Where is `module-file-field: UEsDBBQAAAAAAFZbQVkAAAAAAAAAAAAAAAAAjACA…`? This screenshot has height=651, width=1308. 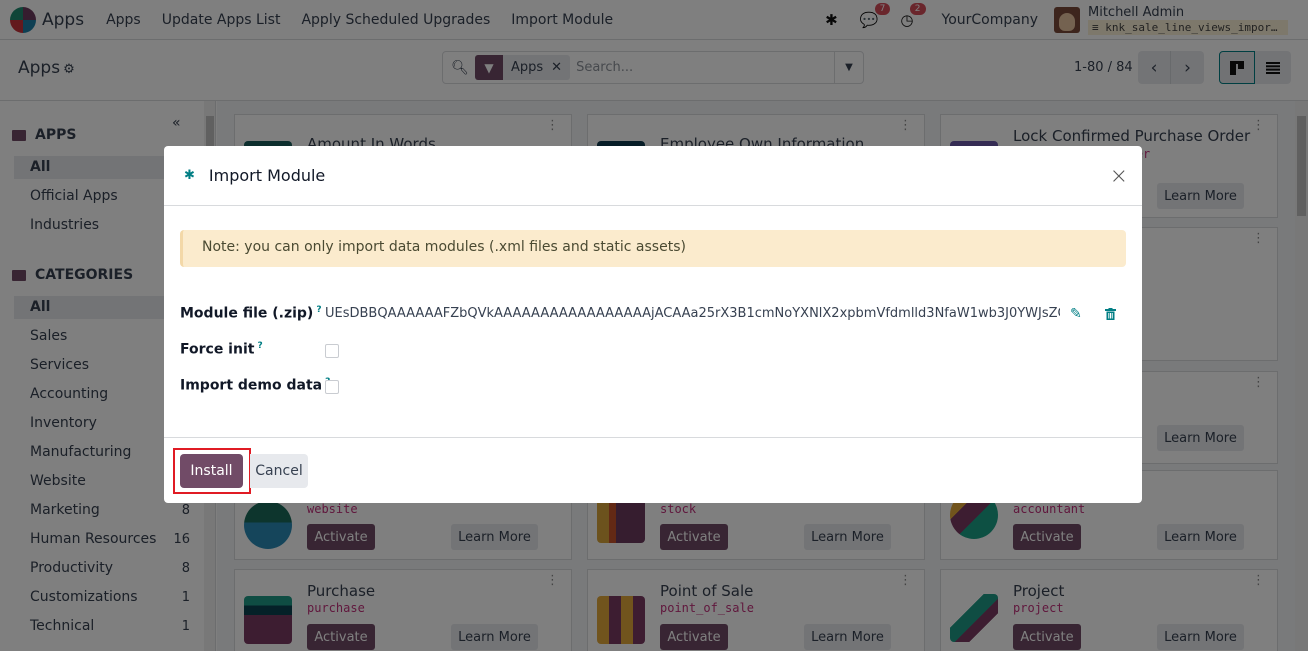 module-file-field: UEsDBBQAAAAAAFZbQVkAAAAAAAAAAAAAAAAAjACA… is located at coordinates (692, 313).